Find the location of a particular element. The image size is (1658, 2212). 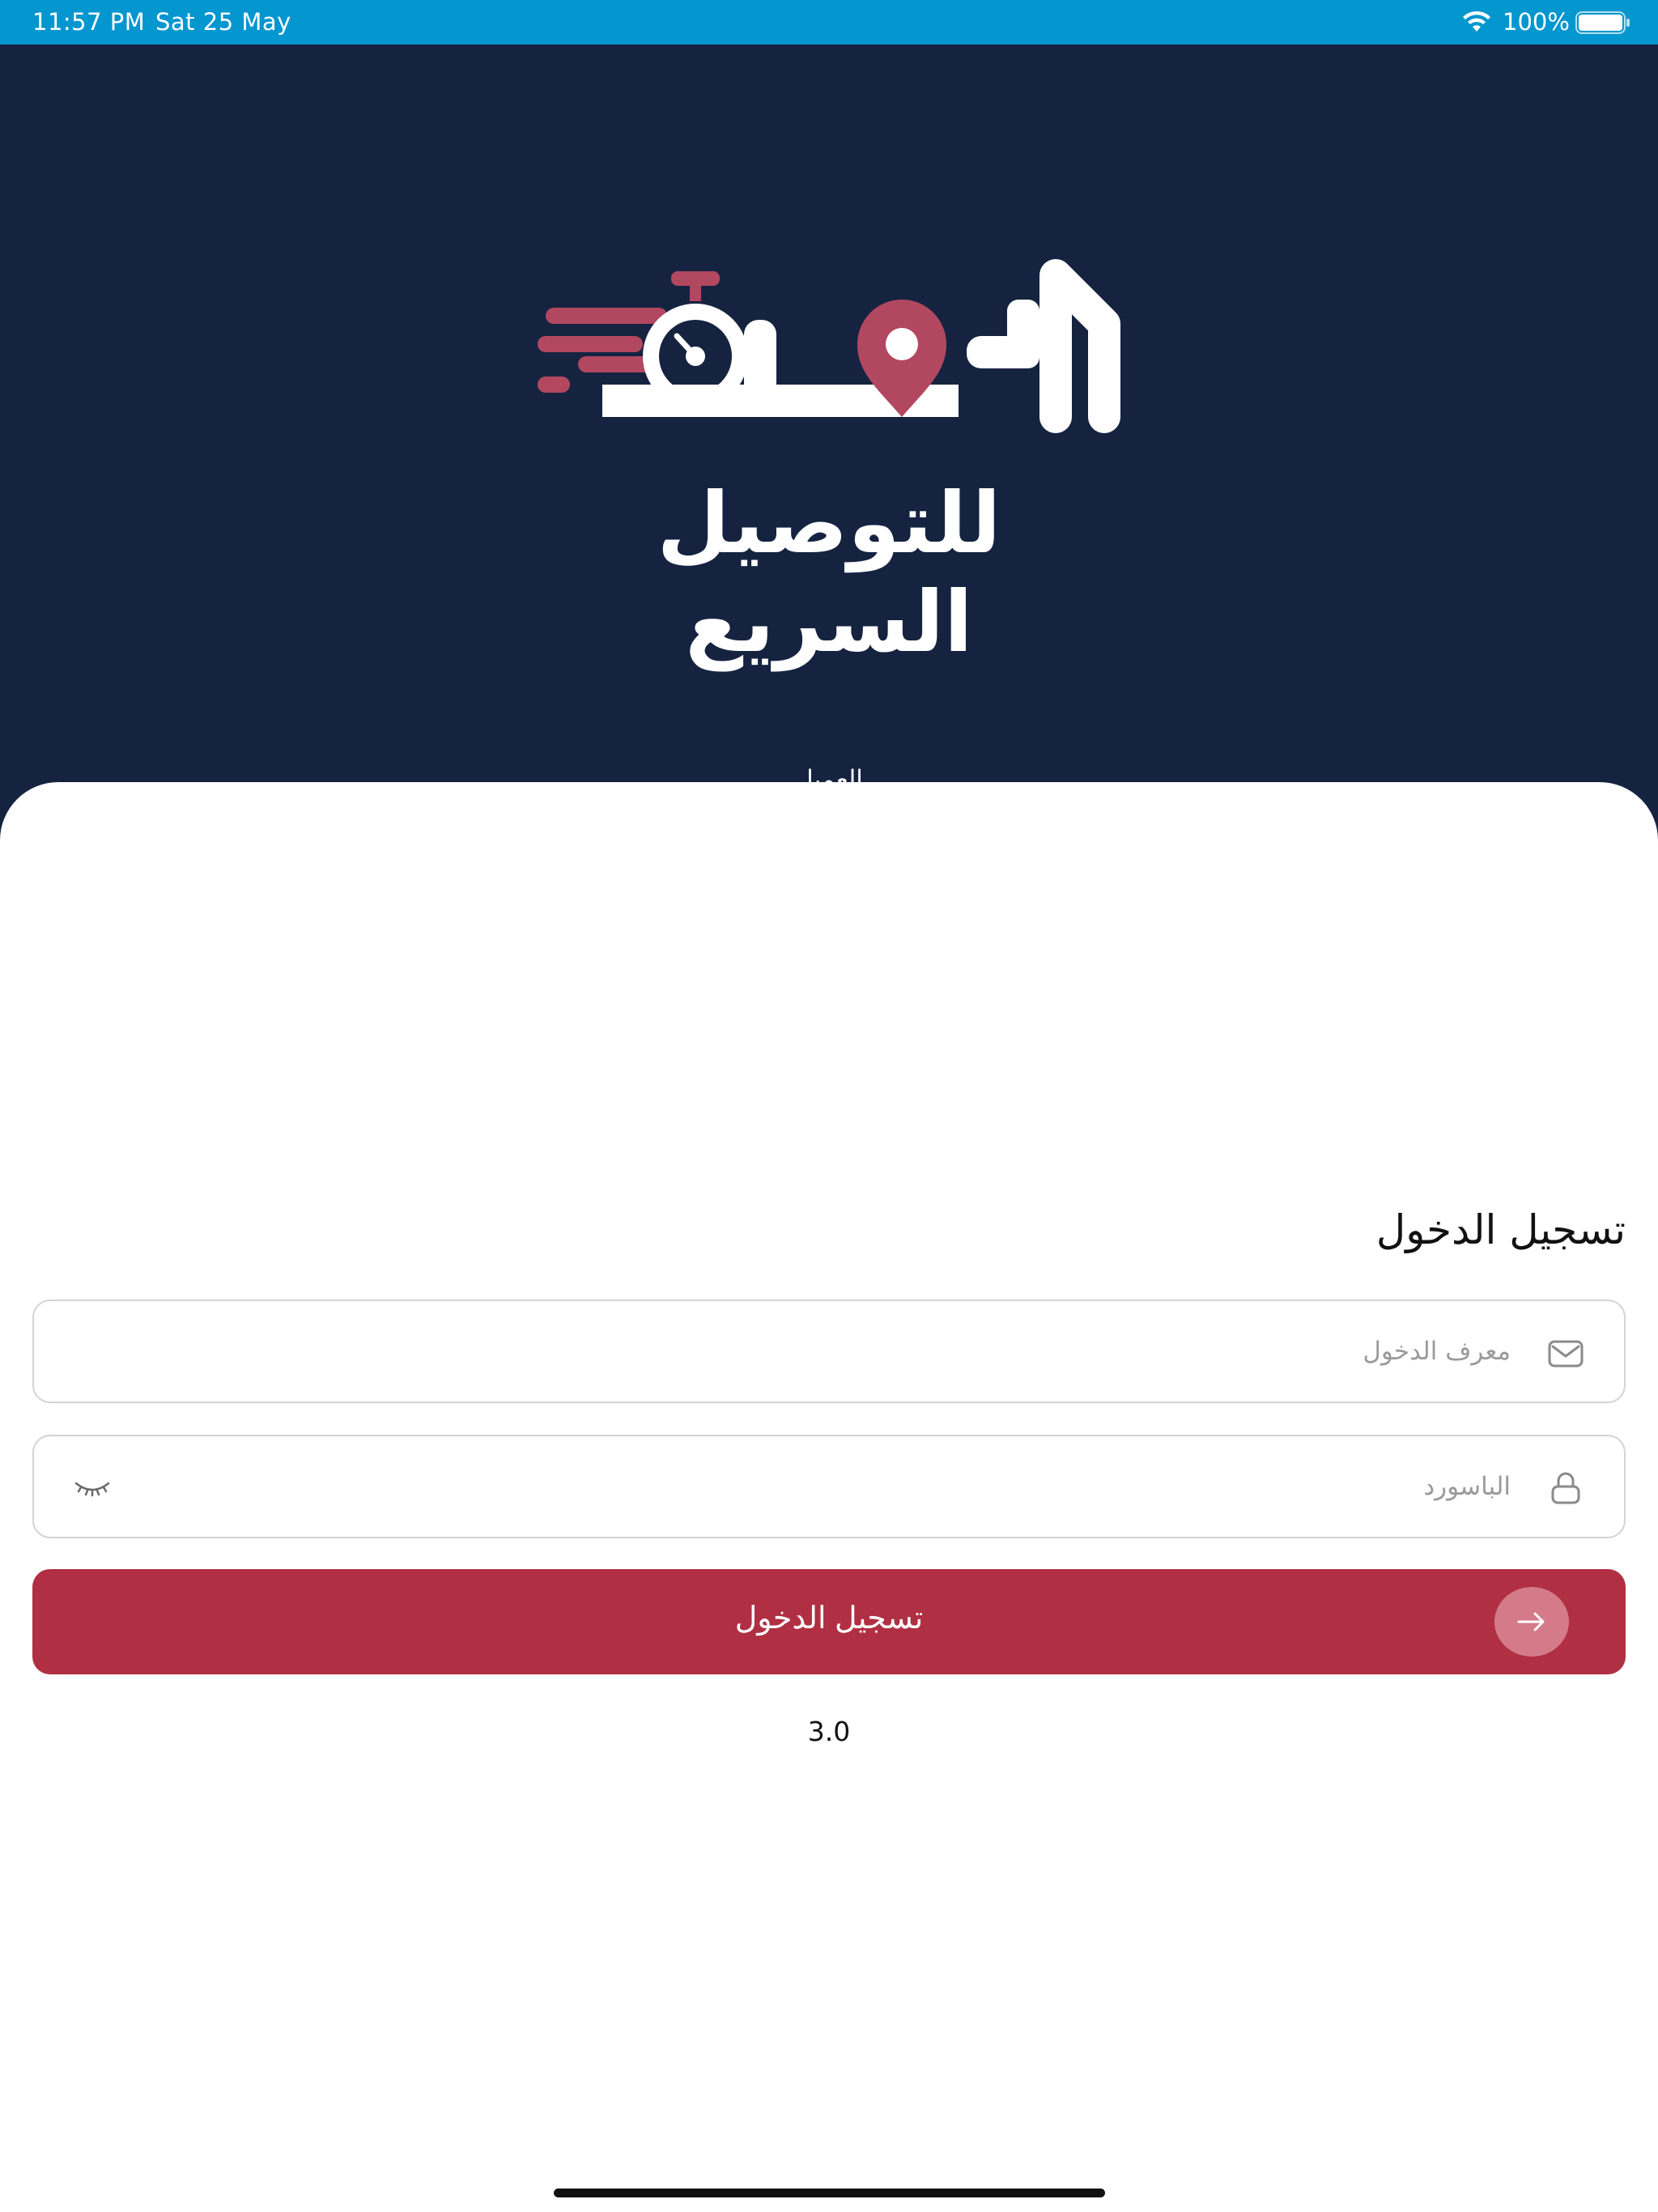

arrow-right-icon is located at coordinates (1531, 1622).